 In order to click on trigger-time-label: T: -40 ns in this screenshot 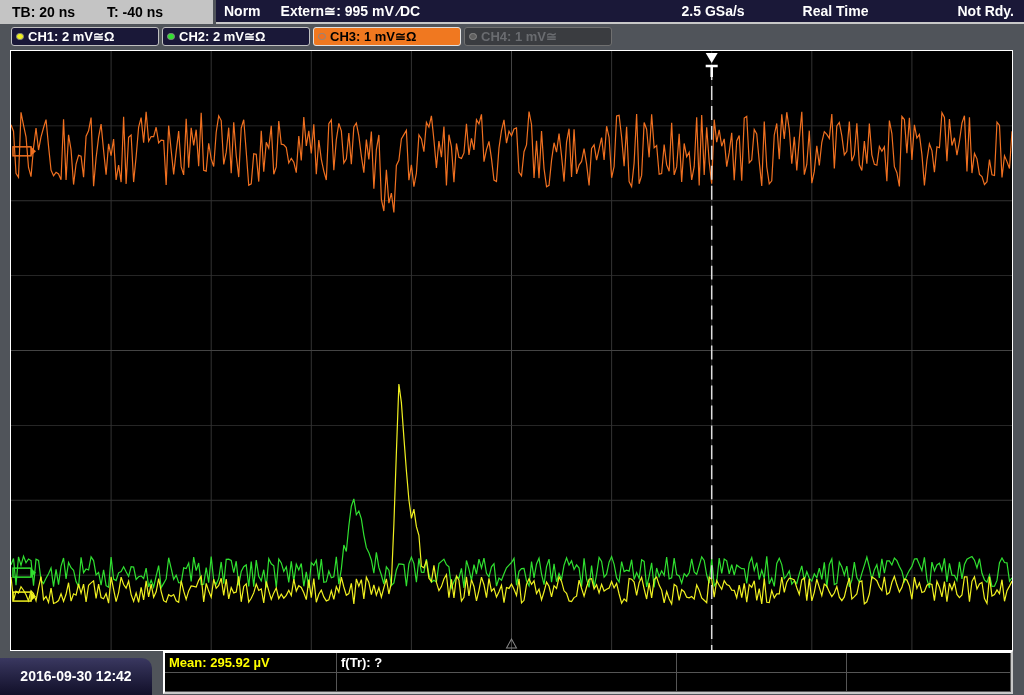, I will do `click(135, 12)`.